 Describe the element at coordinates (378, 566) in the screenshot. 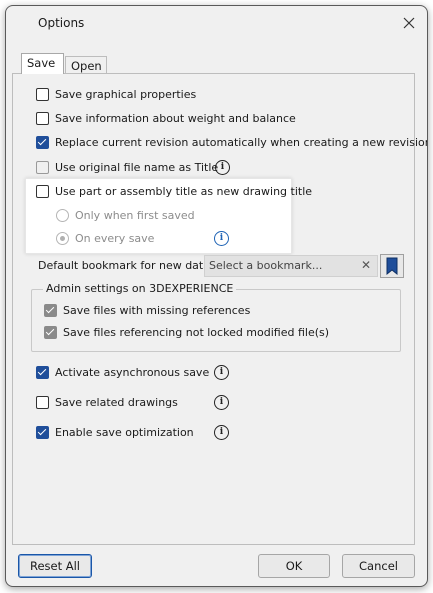

I see `cancel-button: Cancel` at that location.